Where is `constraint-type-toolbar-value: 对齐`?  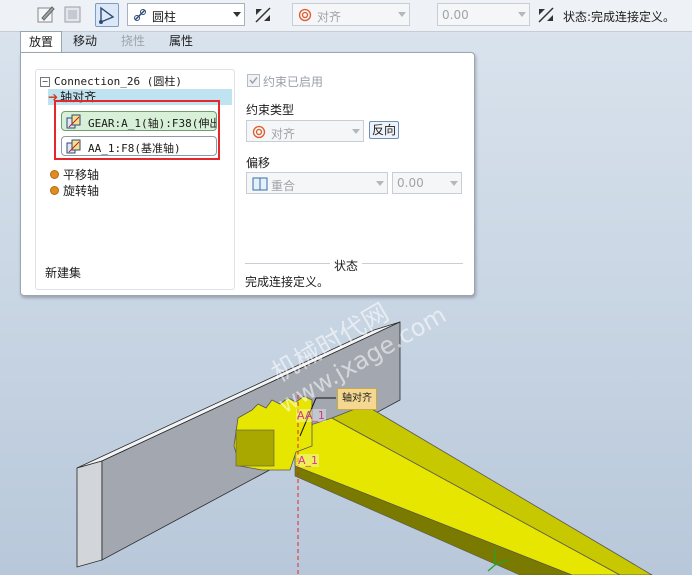
constraint-type-toolbar-value: 对齐 is located at coordinates (329, 17).